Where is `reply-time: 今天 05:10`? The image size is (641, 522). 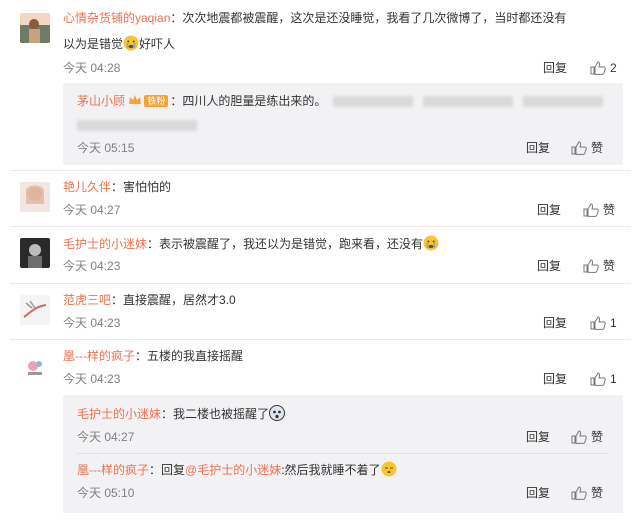
reply-time: 今天 05:10 is located at coordinates (106, 493).